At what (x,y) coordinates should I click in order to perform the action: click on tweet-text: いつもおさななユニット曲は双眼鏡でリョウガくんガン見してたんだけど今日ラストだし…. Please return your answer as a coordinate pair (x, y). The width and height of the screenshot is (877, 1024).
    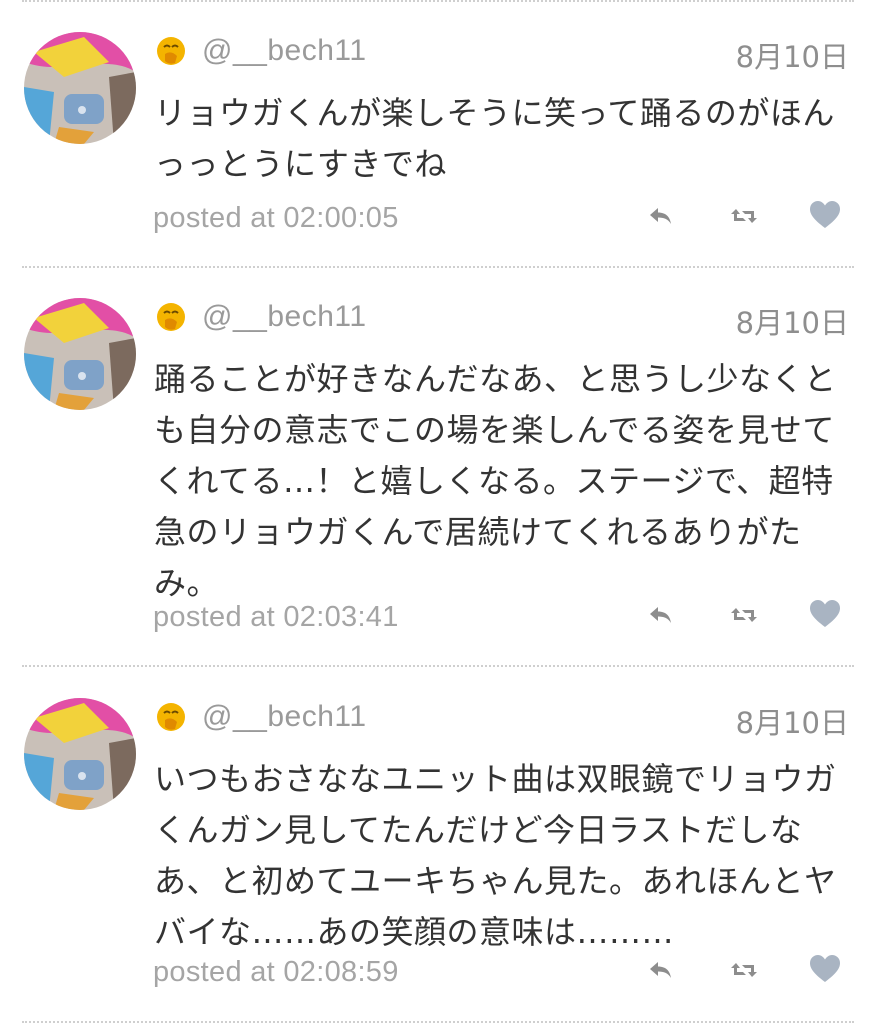
    Looking at the image, I should click on (495, 855).